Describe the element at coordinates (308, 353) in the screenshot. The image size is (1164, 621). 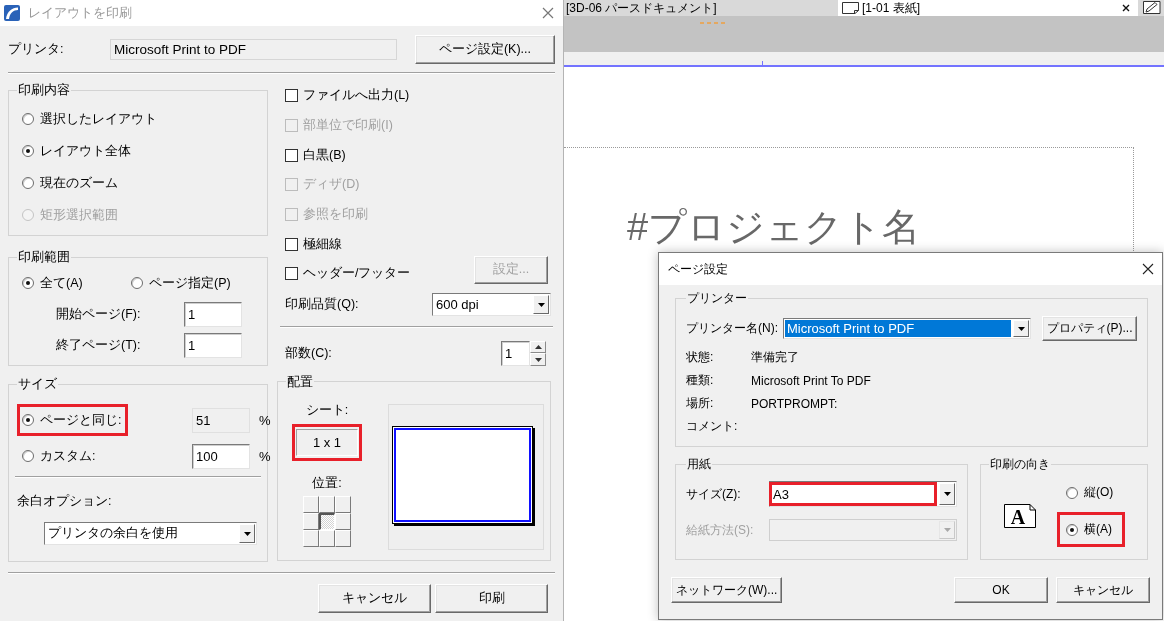
I see `copies-label: 部数(C):` at that location.